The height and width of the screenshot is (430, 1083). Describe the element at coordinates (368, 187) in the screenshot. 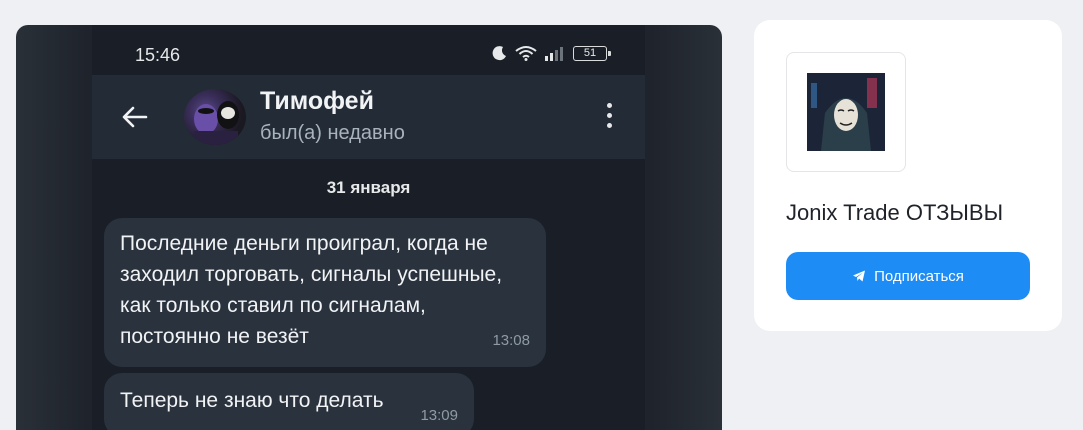

I see `date-separator: 31 января` at that location.